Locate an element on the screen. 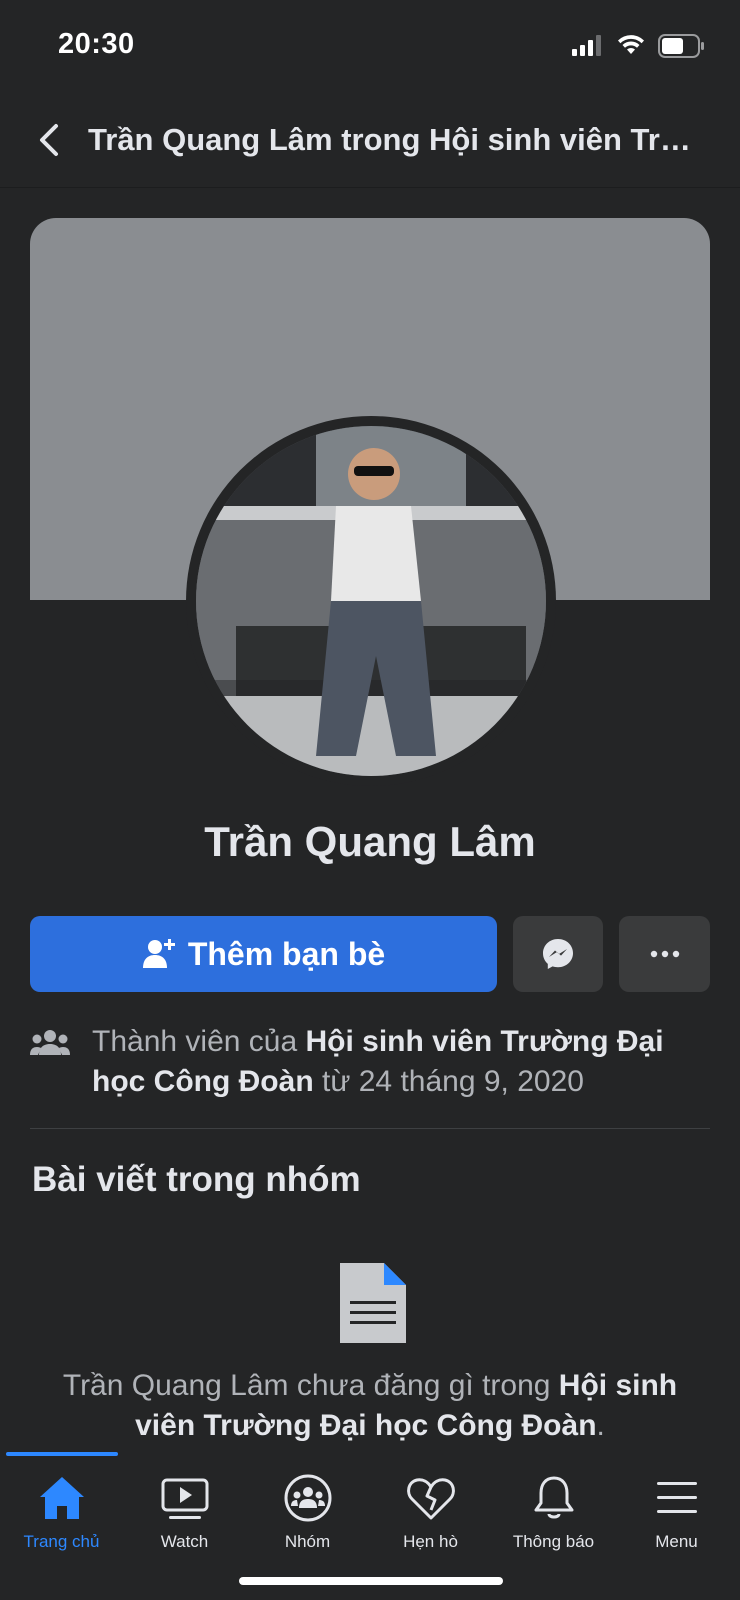 This screenshot has height=1600, width=740. tab-label: Nhóm is located at coordinates (307, 1541).